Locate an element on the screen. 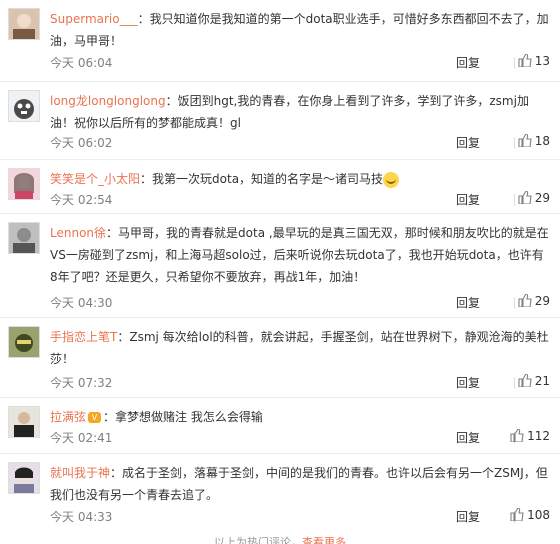 The width and height of the screenshot is (560, 544). like-button: 21 is located at coordinates (534, 380).